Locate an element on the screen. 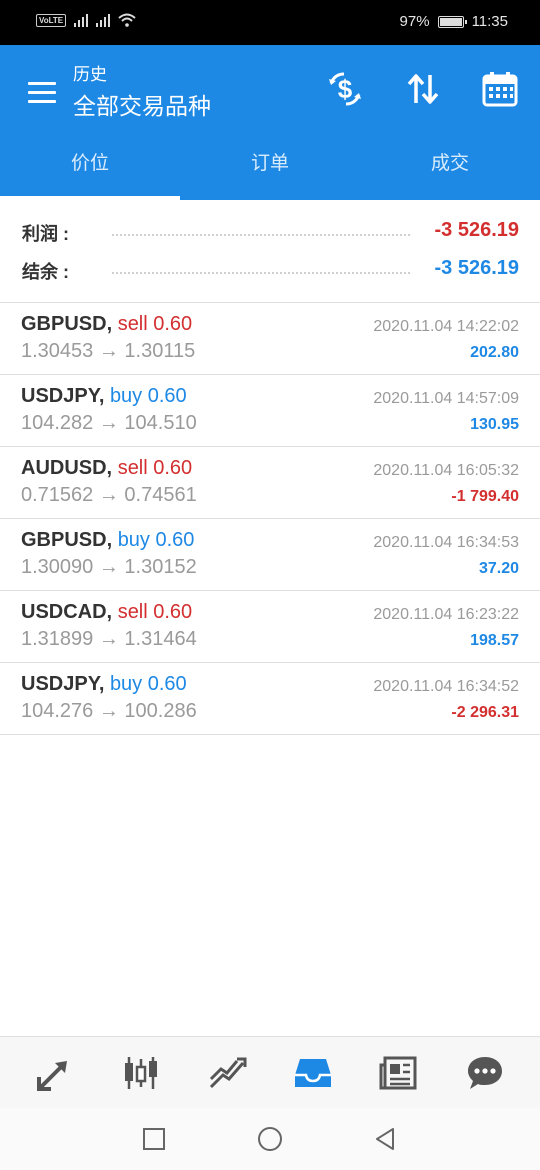 This screenshot has width=540, height=1170. symbol-selector: 全部交易品种 is located at coordinates (142, 104).